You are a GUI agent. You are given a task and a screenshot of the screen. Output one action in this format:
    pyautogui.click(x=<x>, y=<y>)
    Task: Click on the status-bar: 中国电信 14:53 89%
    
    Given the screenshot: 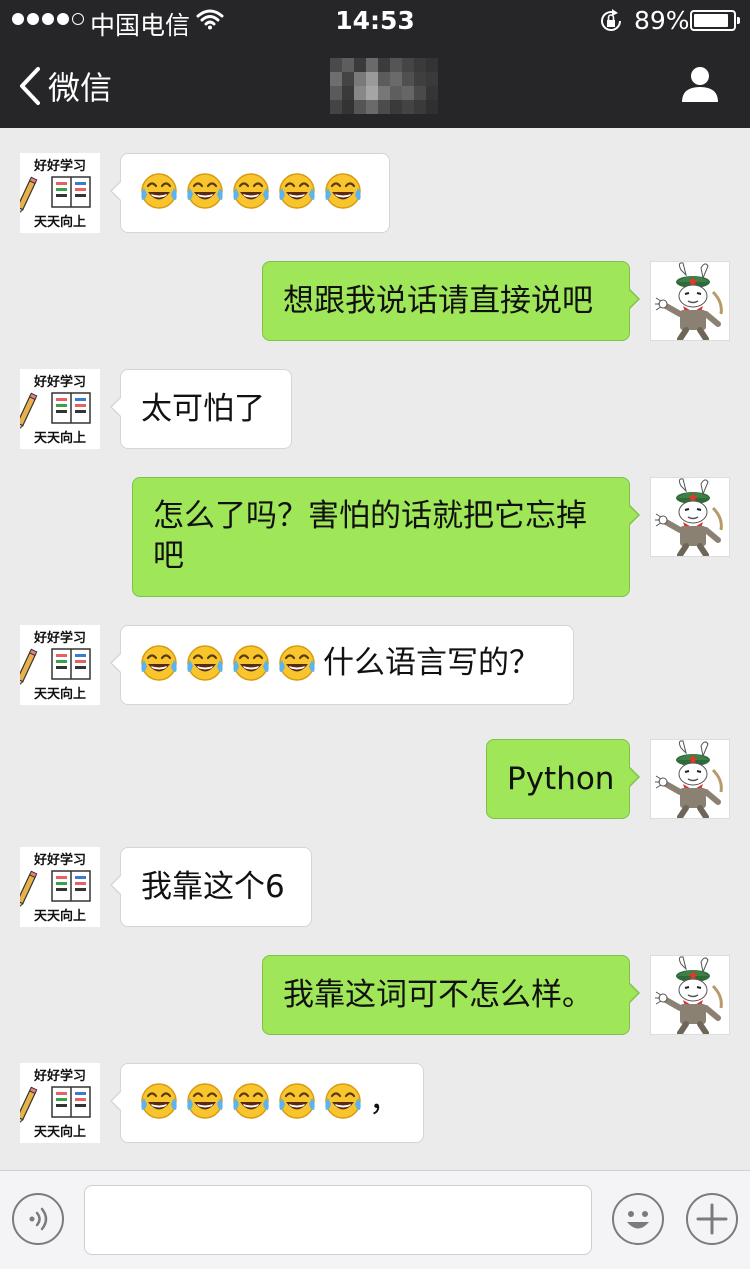 What is the action you would take?
    pyautogui.click(x=375, y=20)
    